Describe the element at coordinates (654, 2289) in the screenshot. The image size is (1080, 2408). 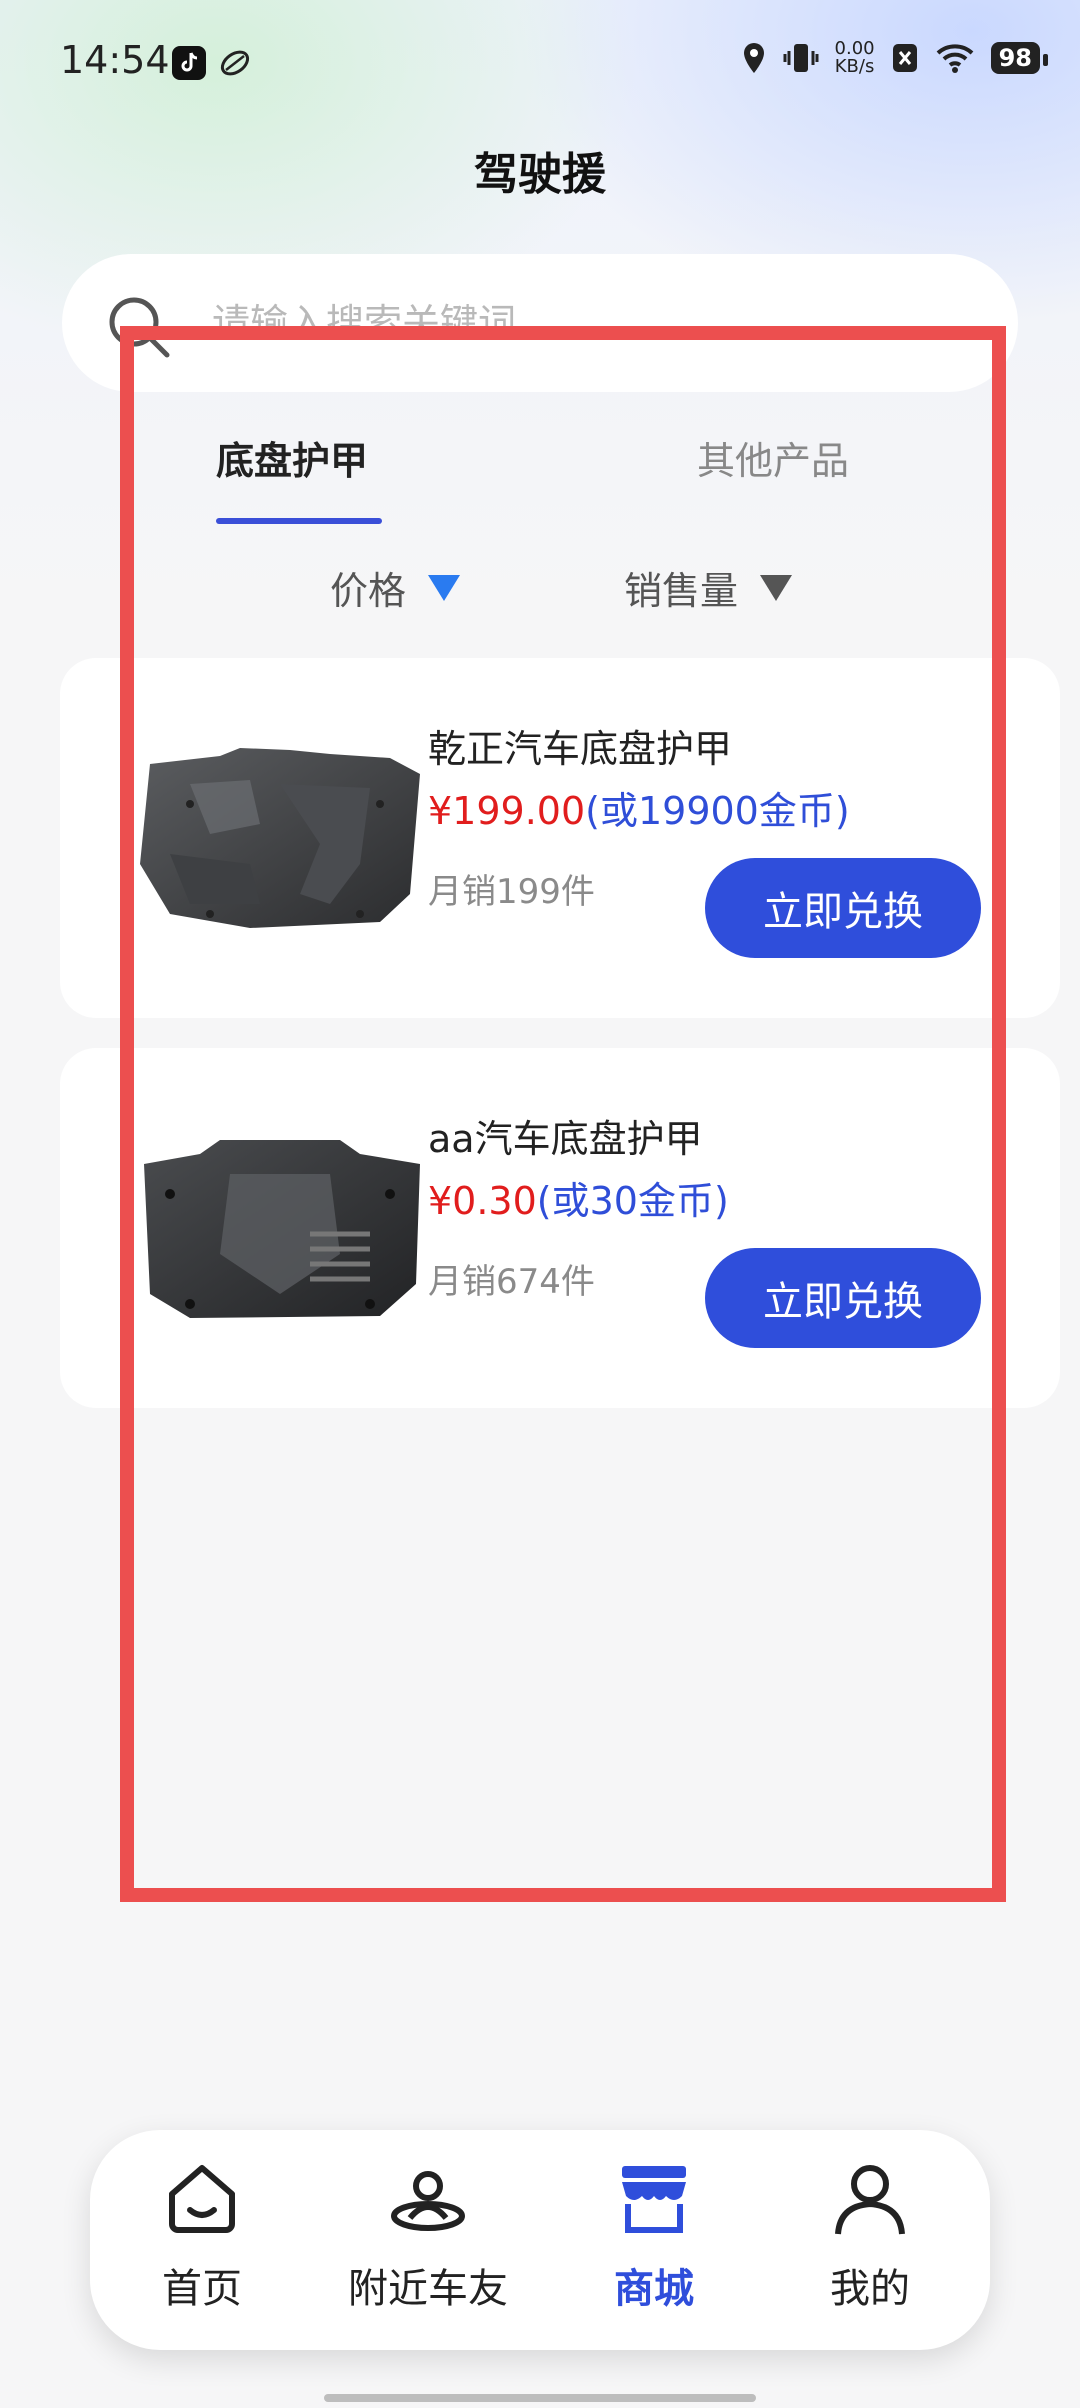
I see `nav-label: 商城` at that location.